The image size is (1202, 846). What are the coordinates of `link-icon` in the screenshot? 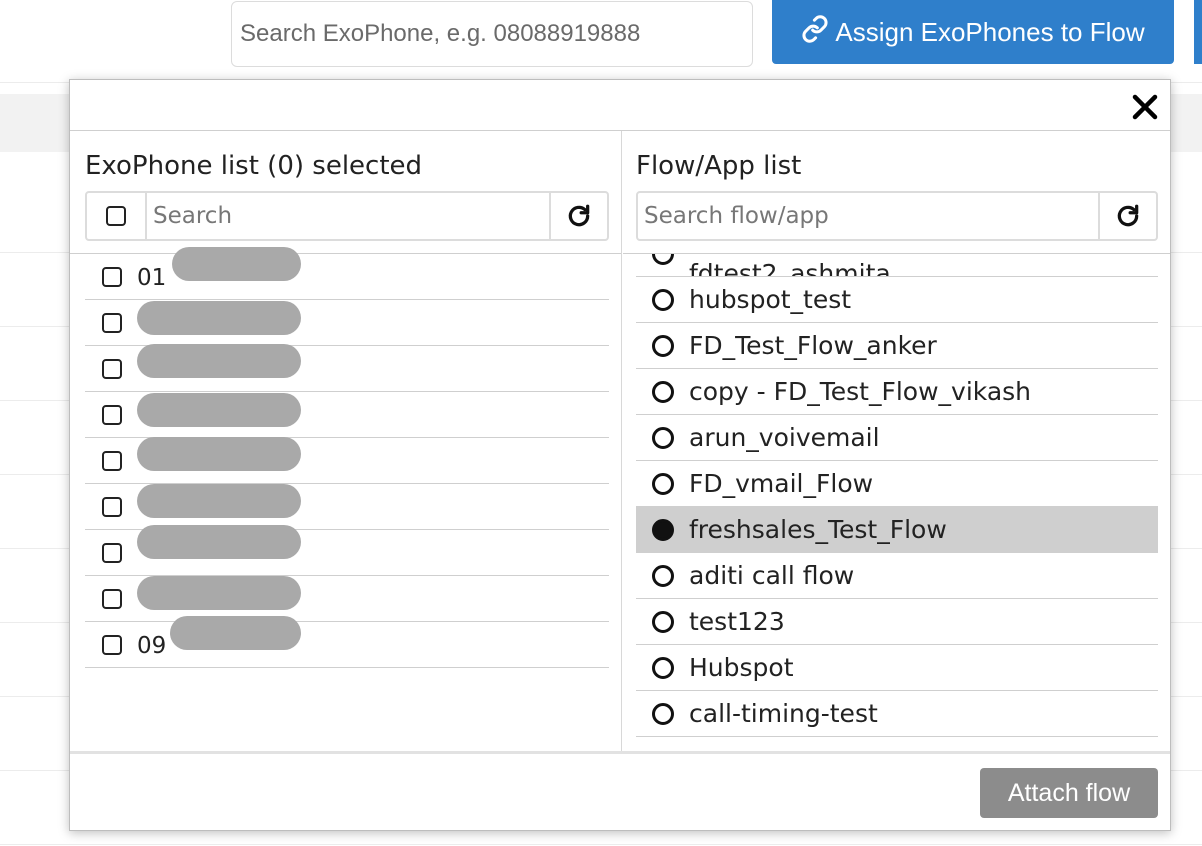 It's located at (815, 32).